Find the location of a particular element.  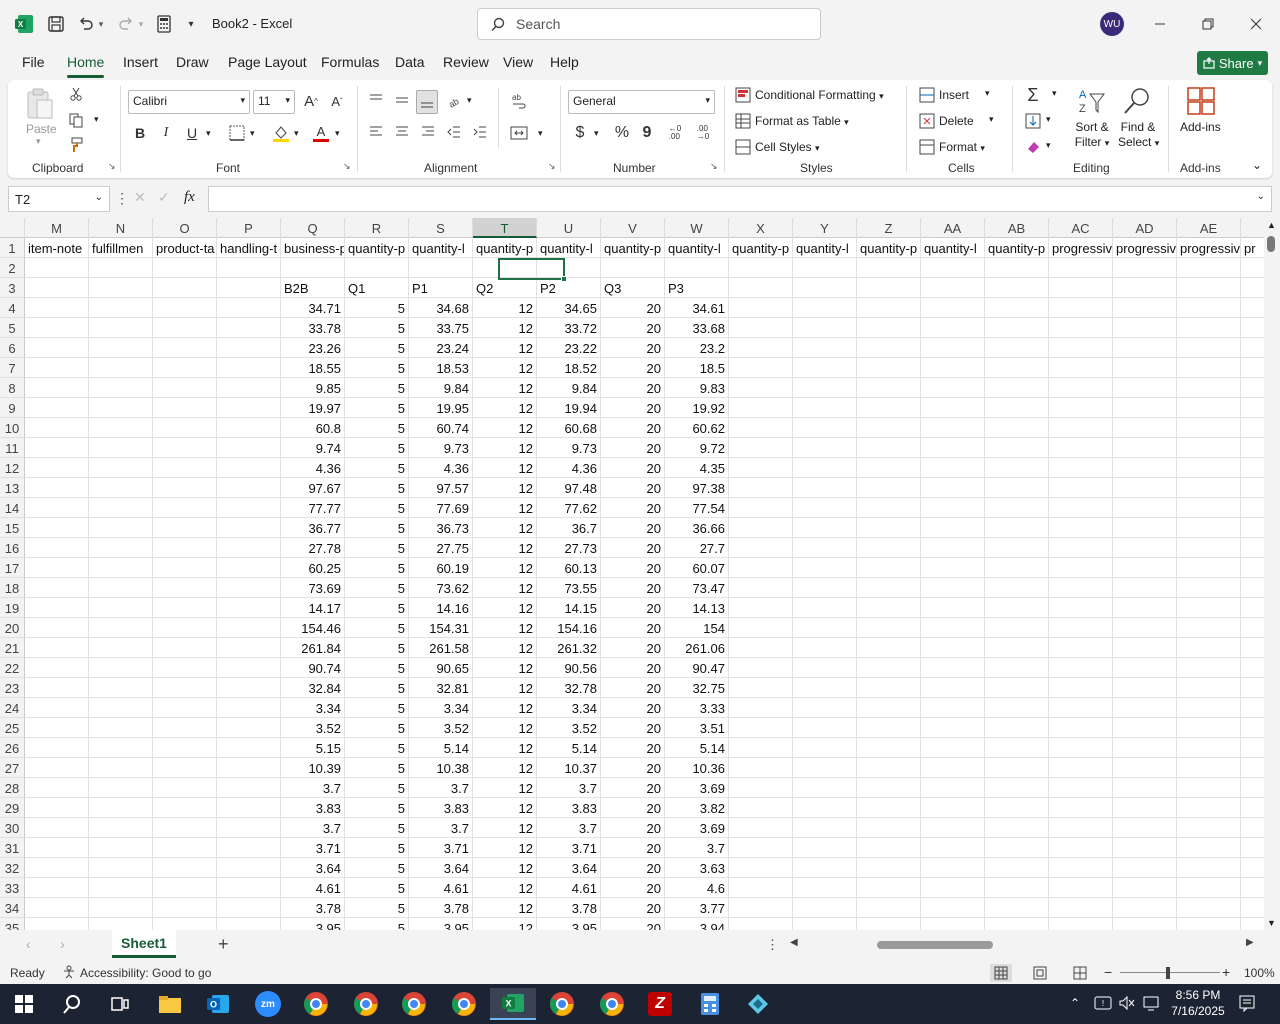

cell: 33.78 is located at coordinates (313, 328).